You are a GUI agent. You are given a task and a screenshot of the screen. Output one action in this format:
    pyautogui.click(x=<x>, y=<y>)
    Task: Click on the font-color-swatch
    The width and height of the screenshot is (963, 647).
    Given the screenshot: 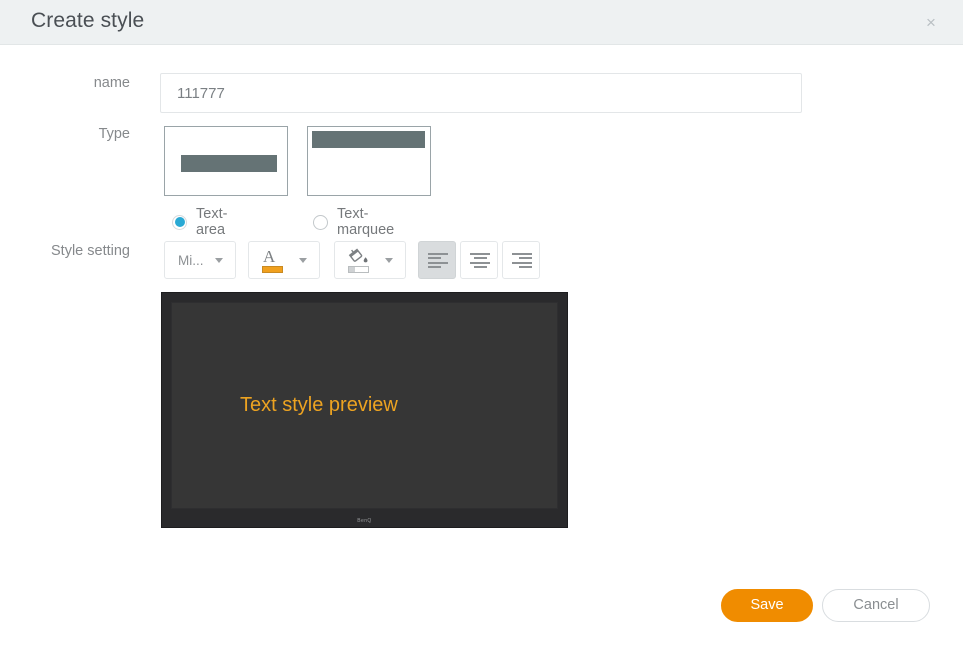 What is the action you would take?
    pyautogui.click(x=272, y=269)
    